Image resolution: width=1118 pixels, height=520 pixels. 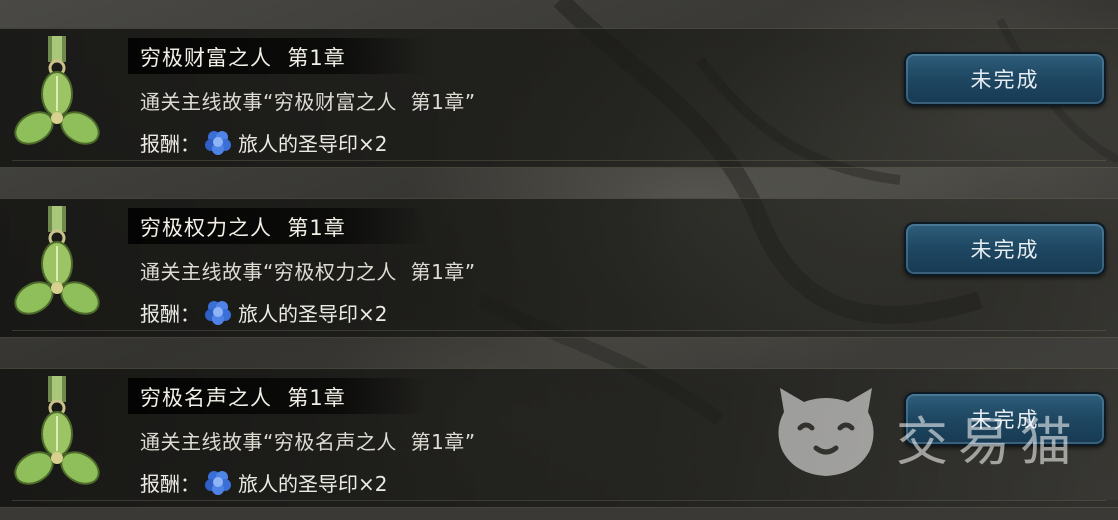 What do you see at coordinates (989, 443) in the screenshot?
I see `watermark-text: 交易猫` at bounding box center [989, 443].